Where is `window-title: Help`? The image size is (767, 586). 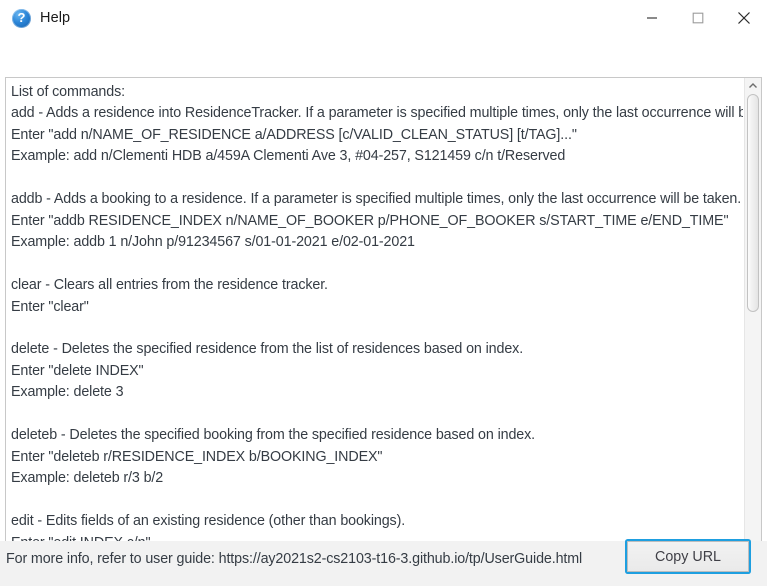 window-title: Help is located at coordinates (55, 18).